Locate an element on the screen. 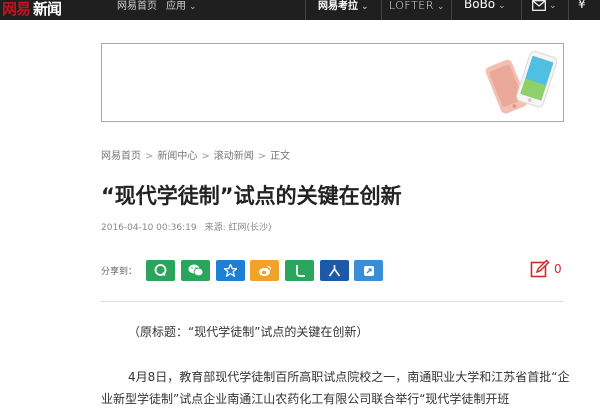 This screenshot has height=410, width=600. breadcrumb-home: 网易首页 is located at coordinates (121, 156).